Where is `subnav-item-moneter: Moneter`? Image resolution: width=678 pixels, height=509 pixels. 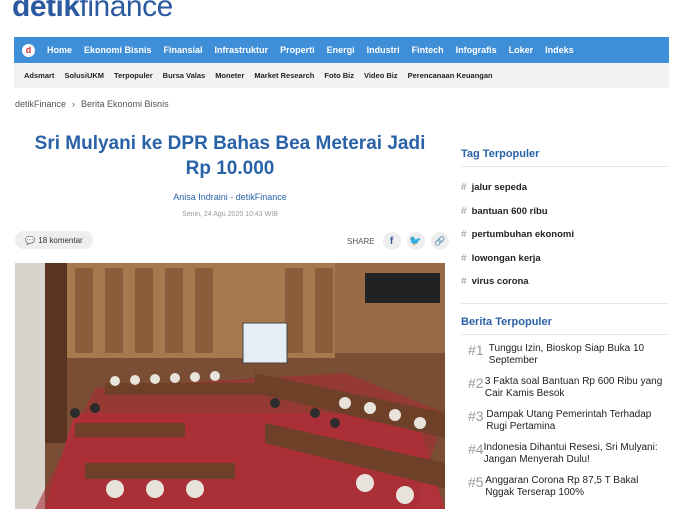
subnav-item-moneter: Moneter is located at coordinates (229, 75).